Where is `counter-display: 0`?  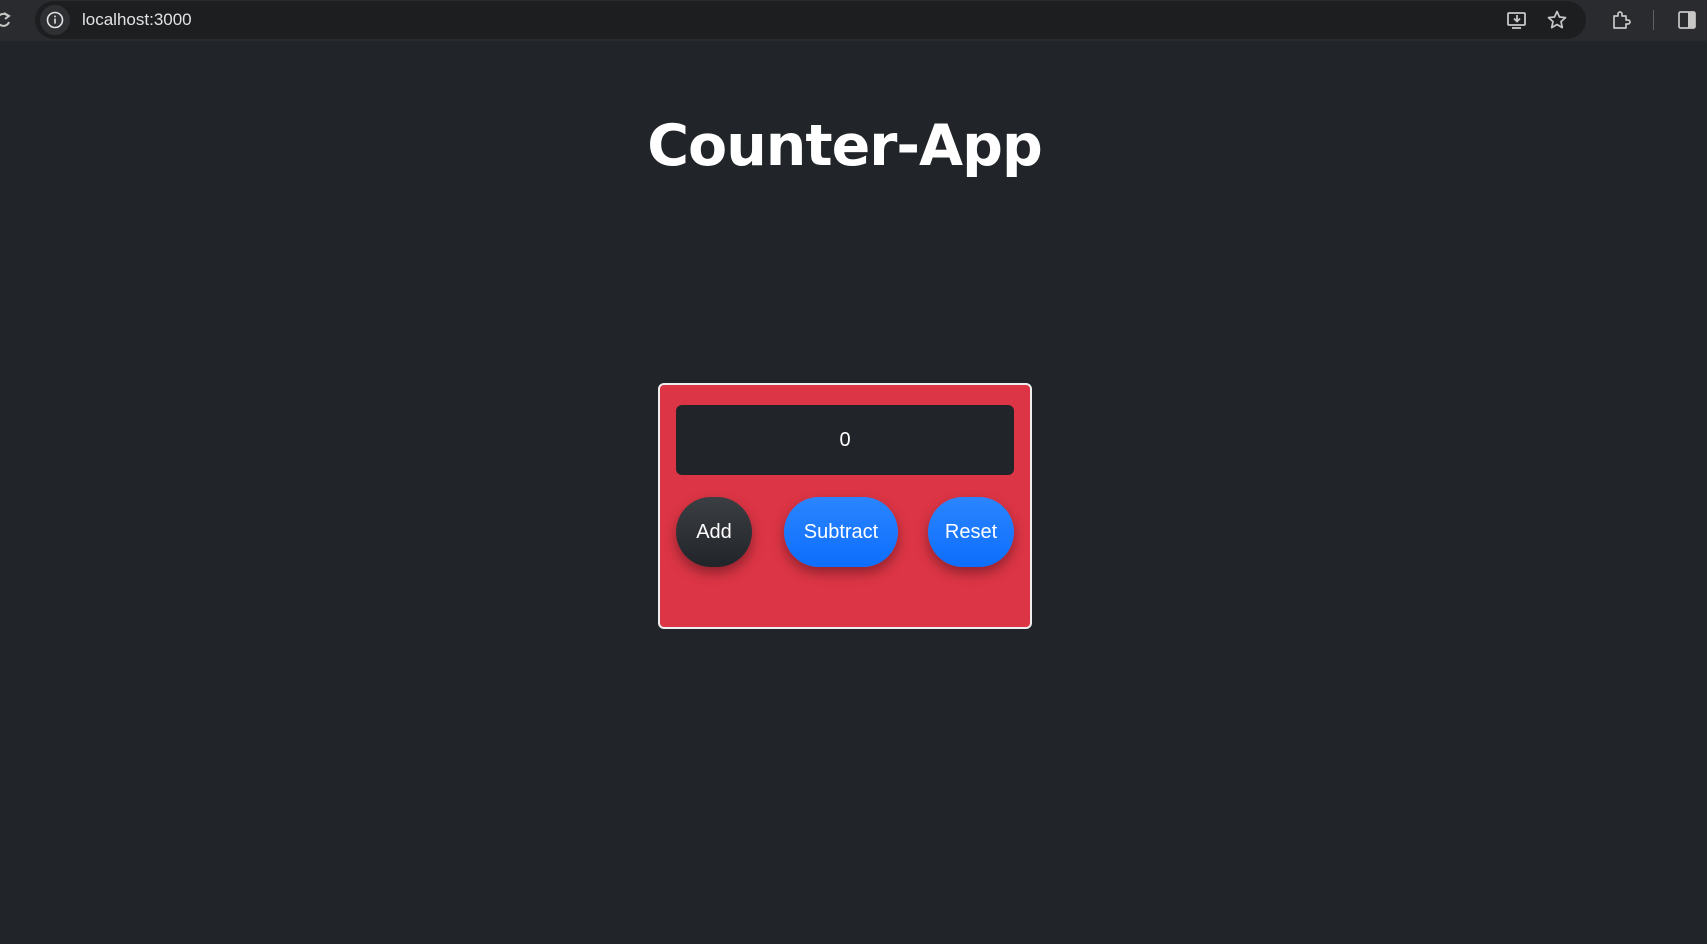
counter-display: 0 is located at coordinates (845, 440).